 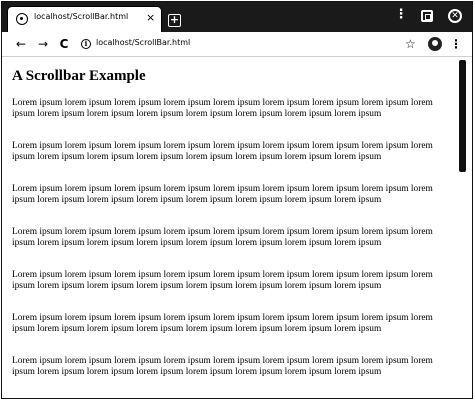 I want to click on window-menu-icon: ⋮, so click(x=401, y=15).